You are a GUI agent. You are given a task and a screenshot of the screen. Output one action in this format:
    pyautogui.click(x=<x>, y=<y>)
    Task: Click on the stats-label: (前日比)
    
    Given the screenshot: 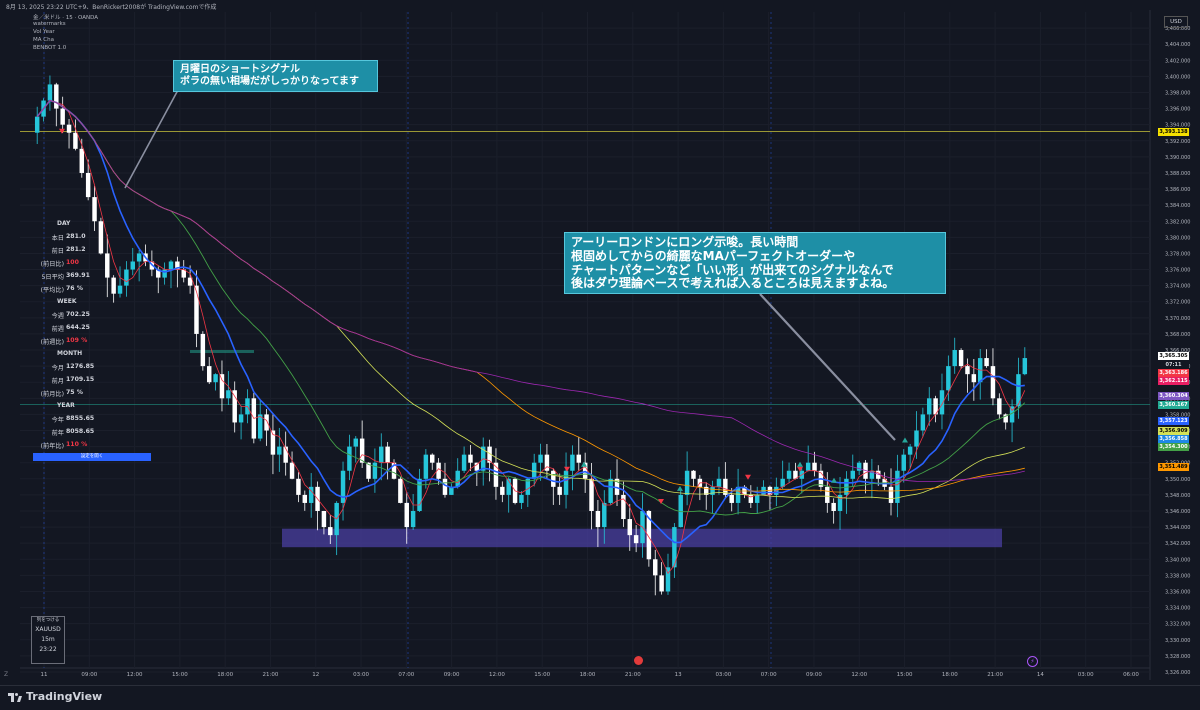 What is the action you would take?
    pyautogui.click(x=52, y=264)
    